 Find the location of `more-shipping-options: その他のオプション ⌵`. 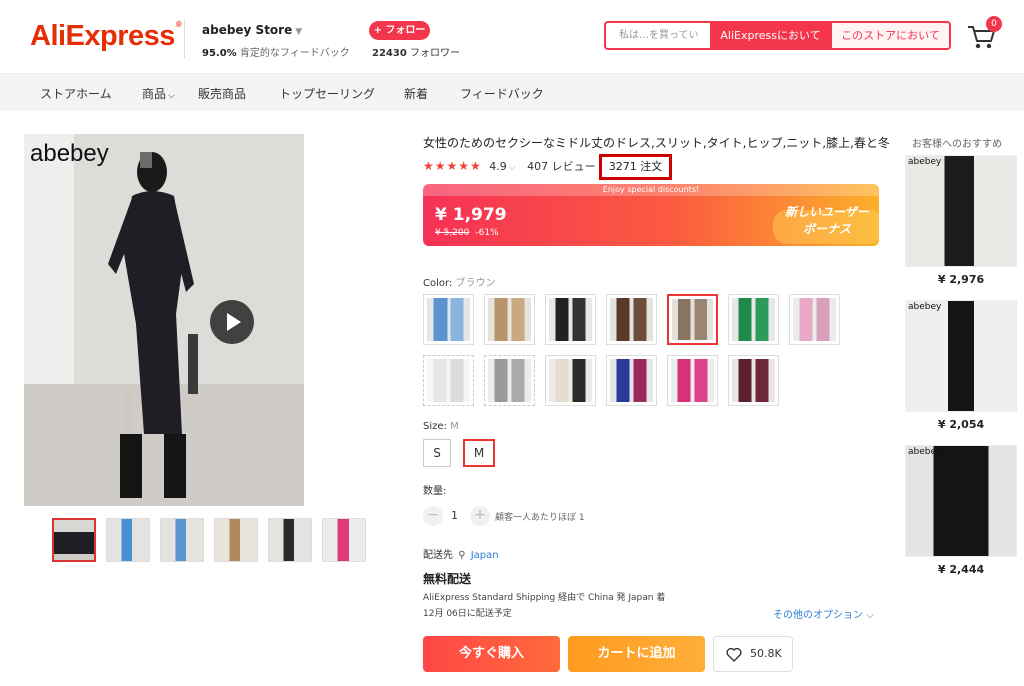

more-shipping-options: その他のオプション ⌵ is located at coordinates (823, 613).